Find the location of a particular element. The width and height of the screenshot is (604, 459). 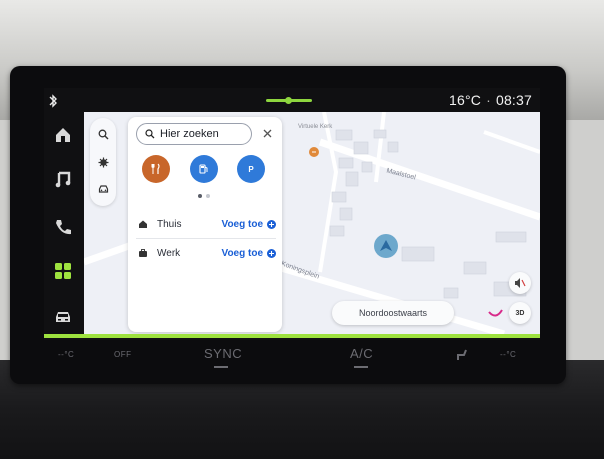

car-icon is located at coordinates (63, 317).